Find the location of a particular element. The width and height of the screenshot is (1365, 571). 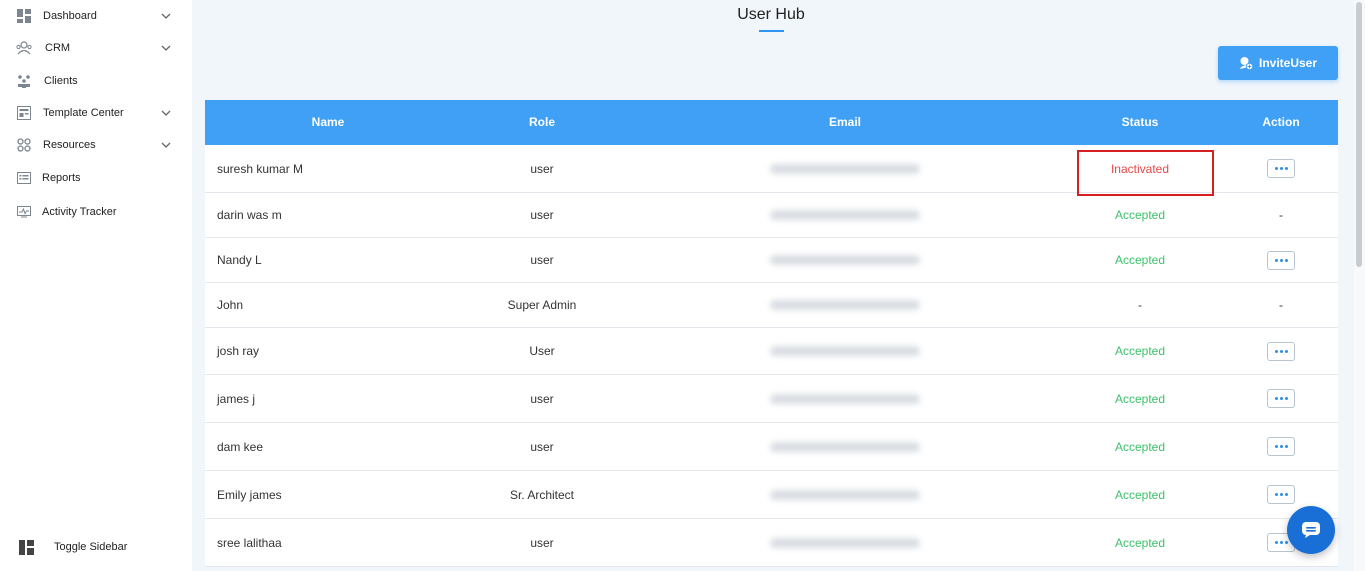

table-row: sree lalithaa user Accepted is located at coordinates (771, 543).